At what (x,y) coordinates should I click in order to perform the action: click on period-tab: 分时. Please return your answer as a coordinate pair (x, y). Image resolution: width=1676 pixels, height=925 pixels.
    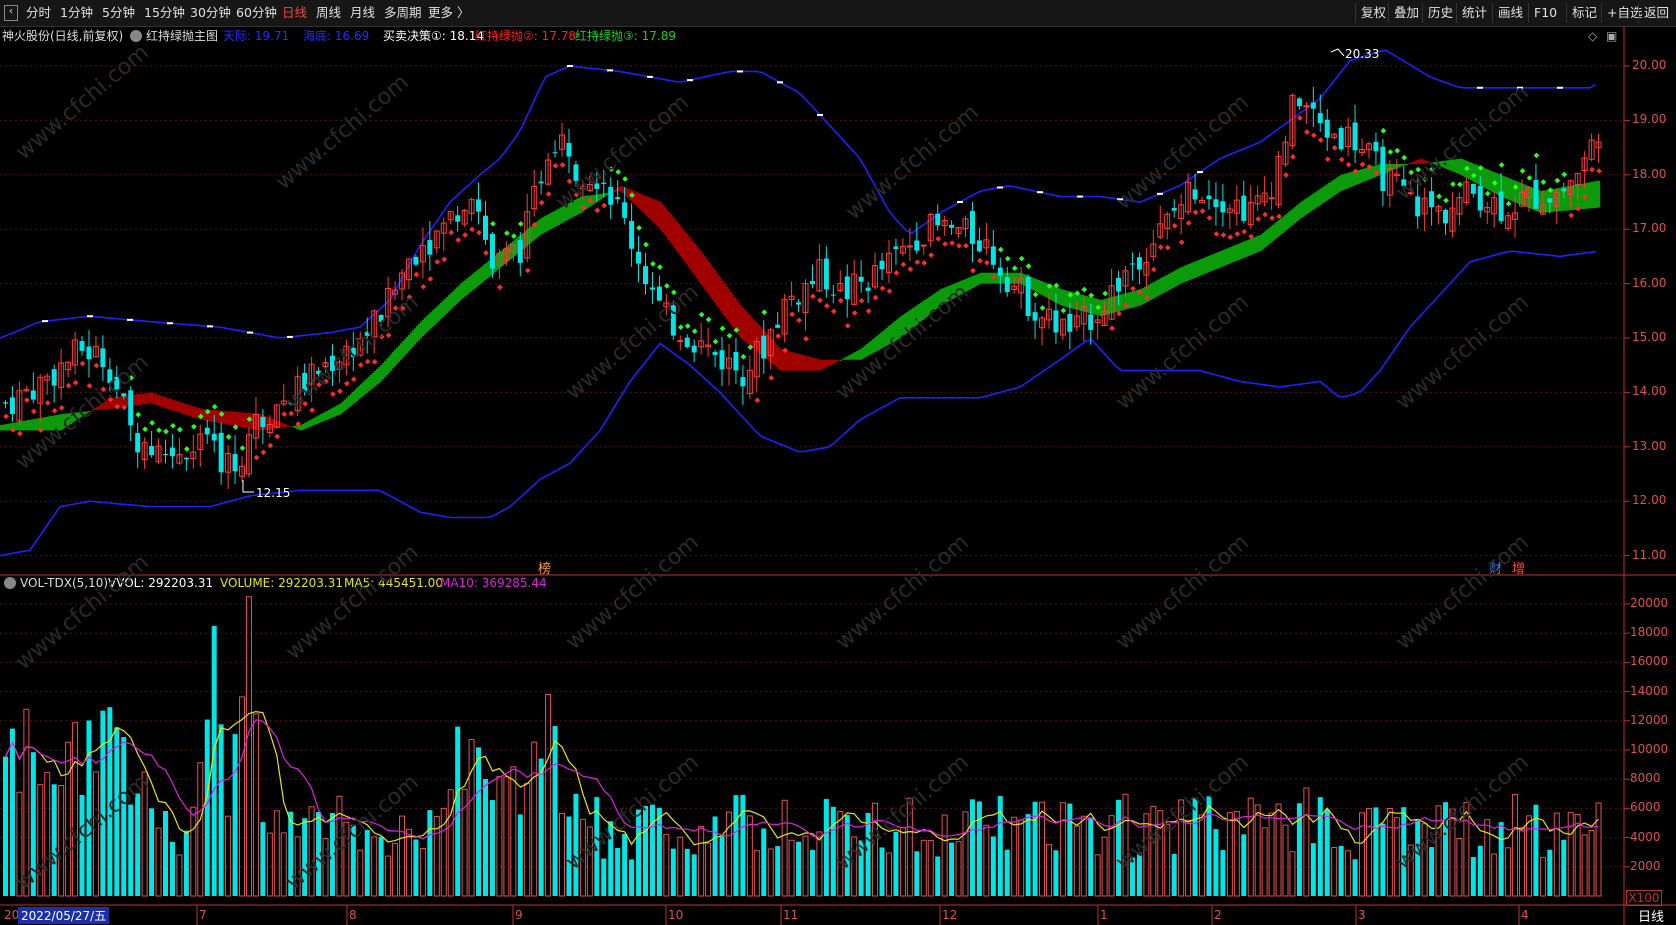
    Looking at the image, I should click on (38, 13).